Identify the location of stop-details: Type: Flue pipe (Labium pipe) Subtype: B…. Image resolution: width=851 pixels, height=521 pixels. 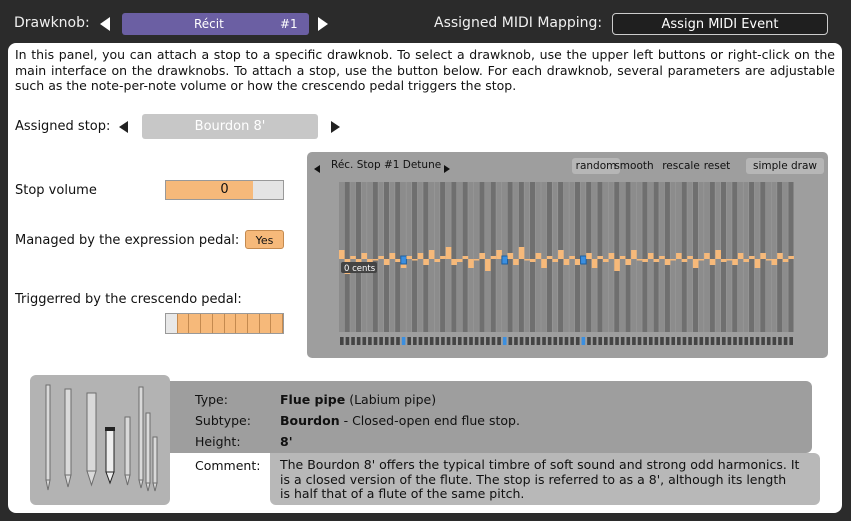
(491, 417).